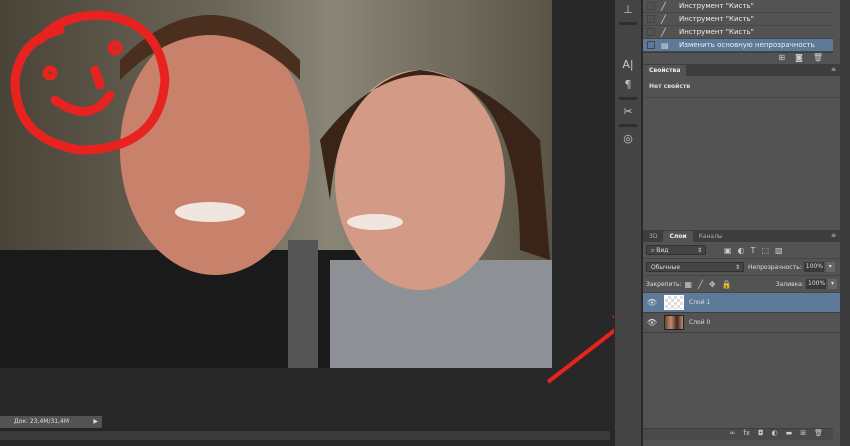 The width and height of the screenshot is (850, 446). I want to click on character-icon: A|, so click(628, 65).